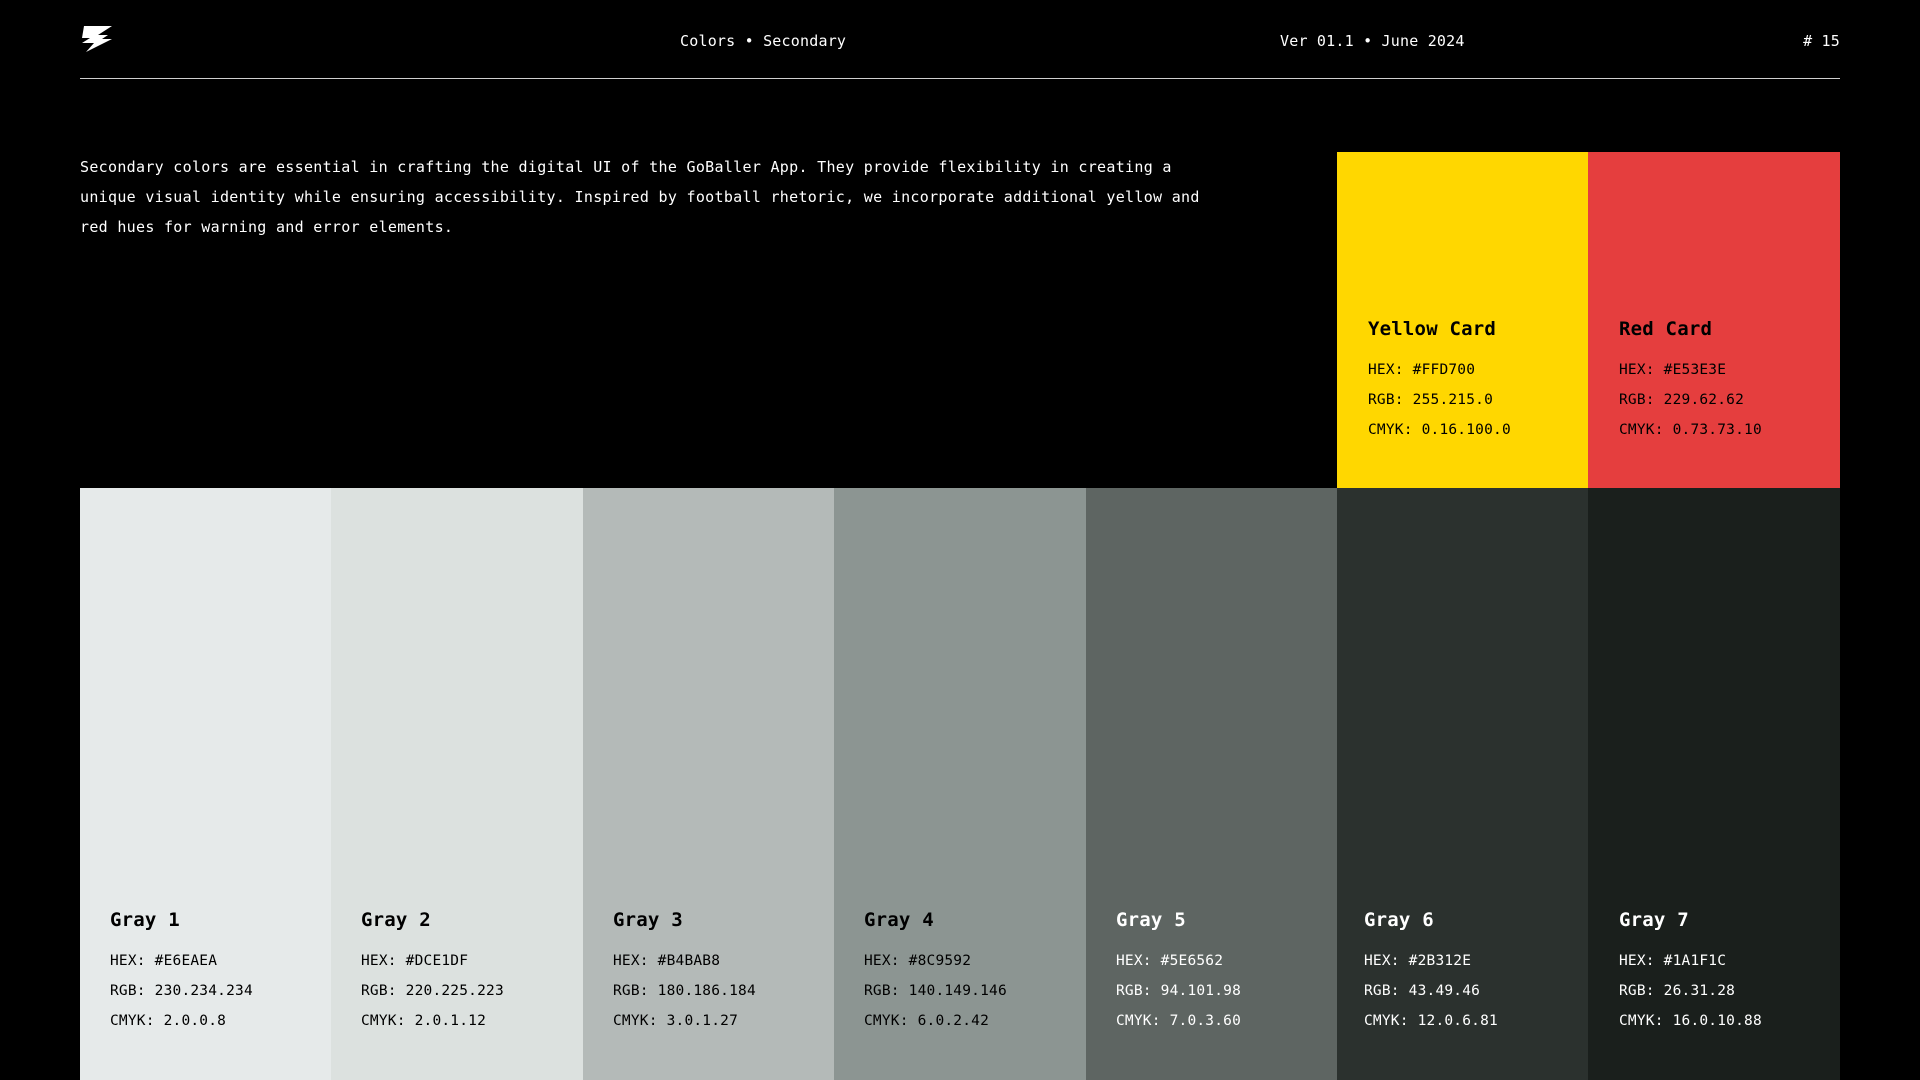 The image size is (1920, 1080). What do you see at coordinates (1418, 961) in the screenshot?
I see `swatch-hex: HEX: #2B312E` at bounding box center [1418, 961].